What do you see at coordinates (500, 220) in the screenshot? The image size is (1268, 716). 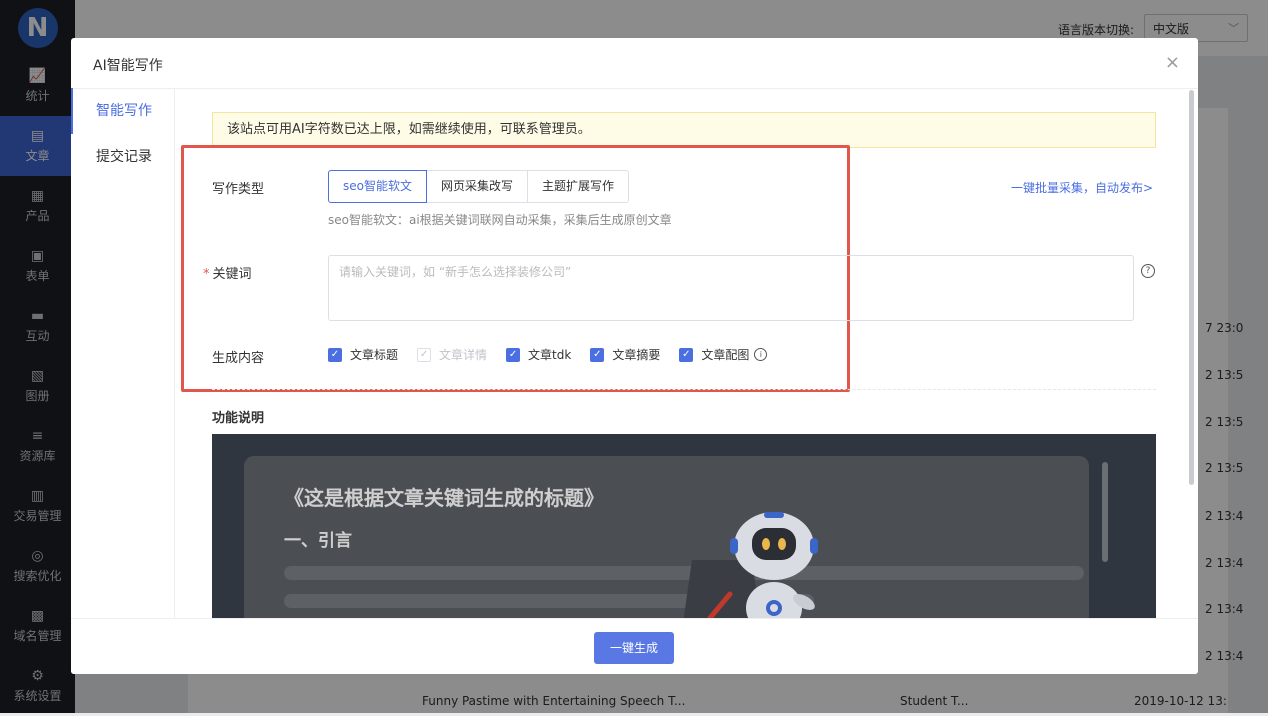 I see `write-type-hint: seo智能软文：ai根据关键词联网自动采集，采集后生成原创文章` at bounding box center [500, 220].